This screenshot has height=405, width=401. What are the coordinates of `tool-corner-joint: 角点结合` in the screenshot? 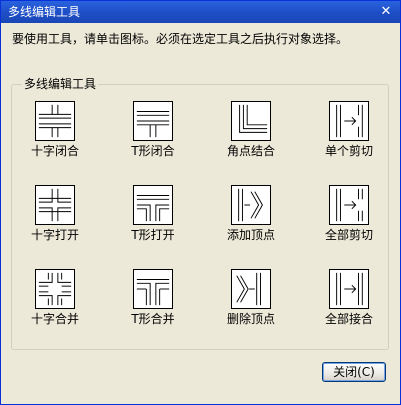 It's located at (251, 129).